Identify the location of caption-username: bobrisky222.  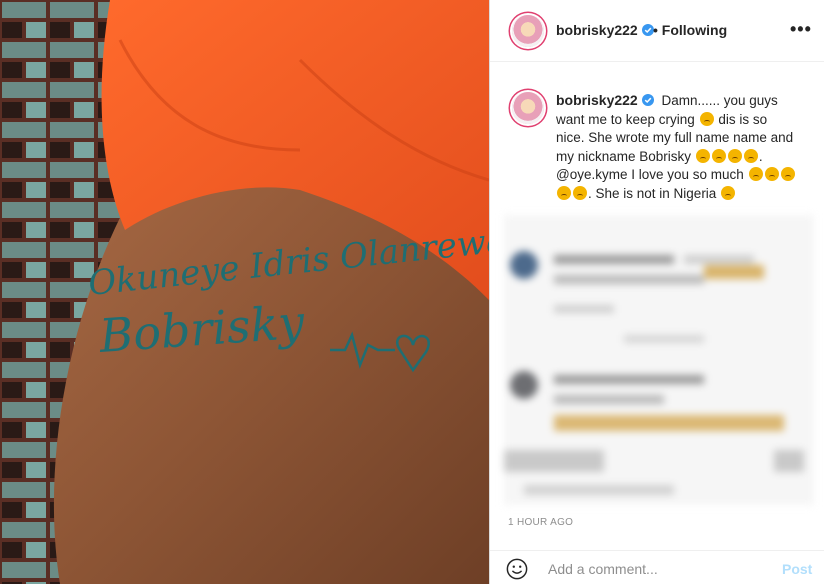
(605, 100).